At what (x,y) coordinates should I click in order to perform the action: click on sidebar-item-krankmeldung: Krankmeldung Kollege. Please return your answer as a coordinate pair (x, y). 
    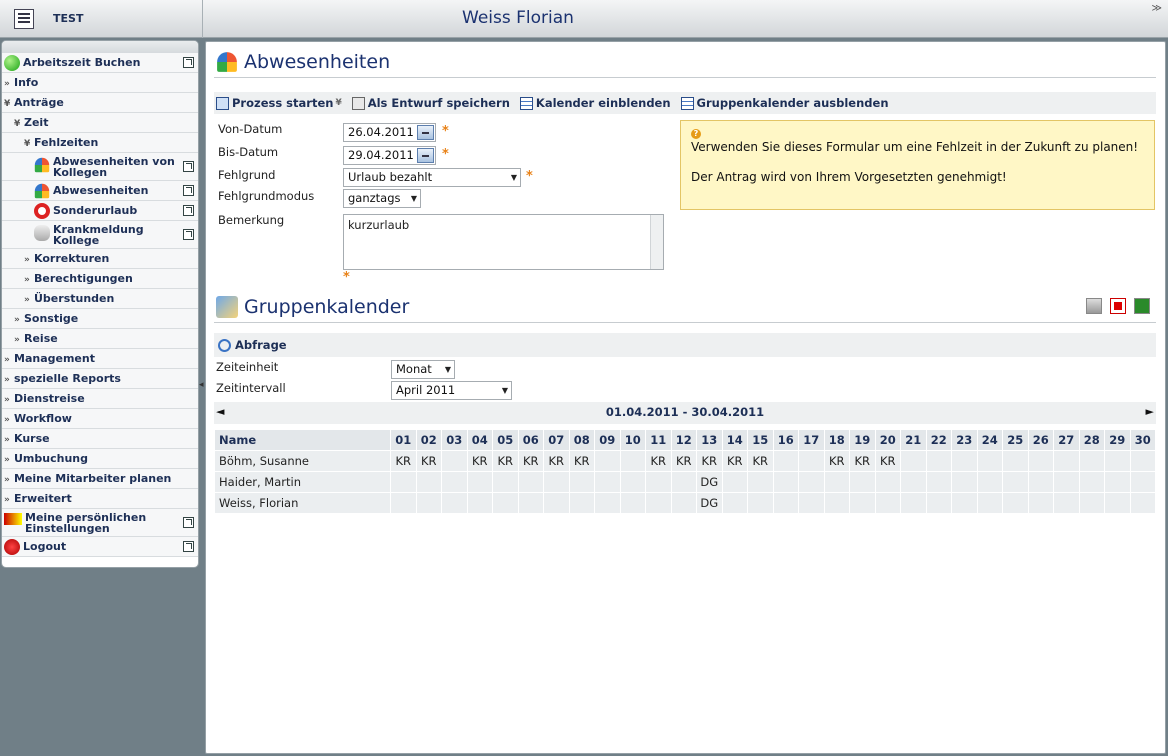
    Looking at the image, I should click on (100, 235).